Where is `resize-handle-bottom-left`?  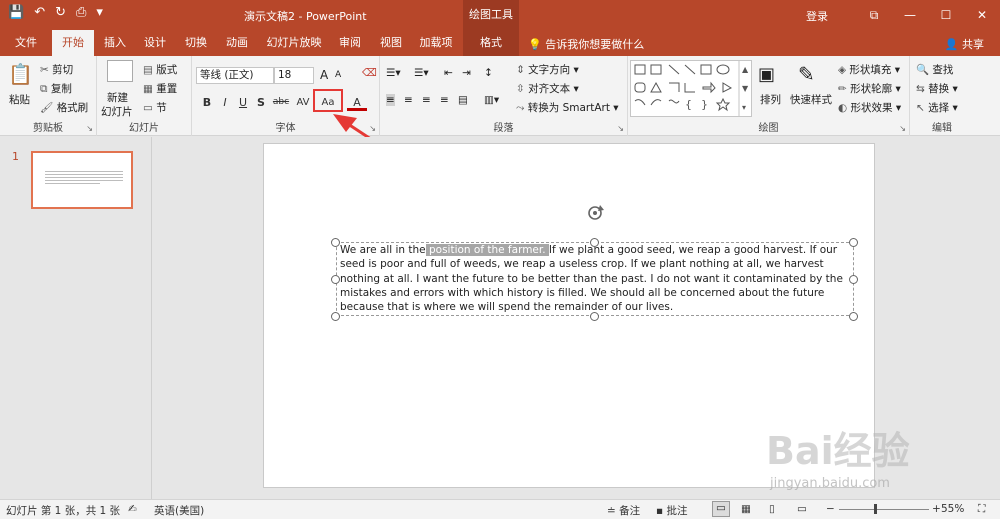
resize-handle-bottom-left is located at coordinates (335, 316).